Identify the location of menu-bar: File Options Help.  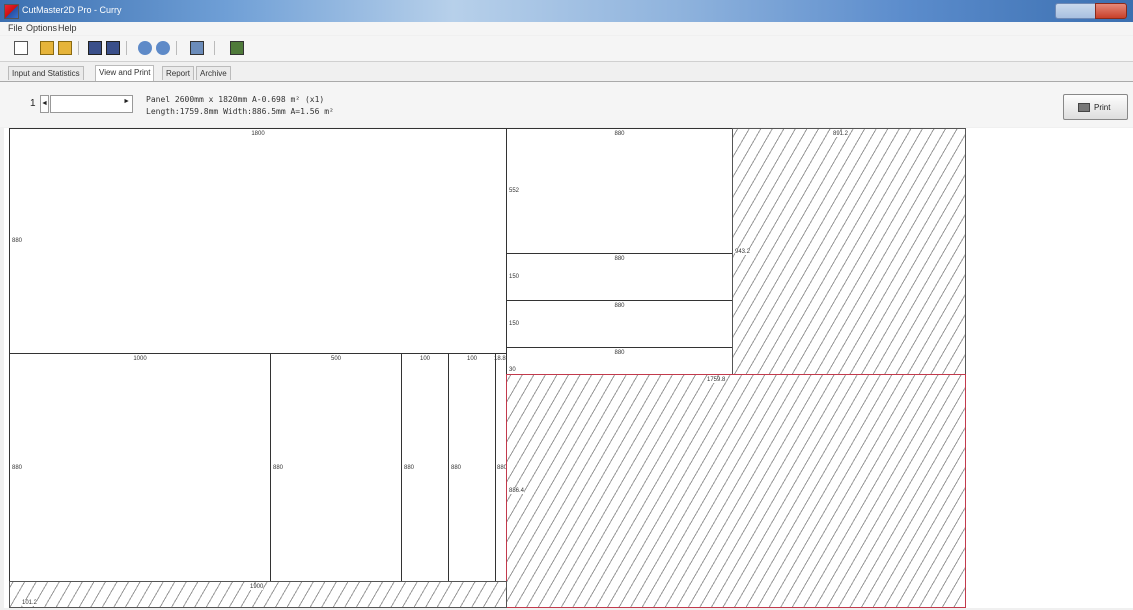
(566, 28).